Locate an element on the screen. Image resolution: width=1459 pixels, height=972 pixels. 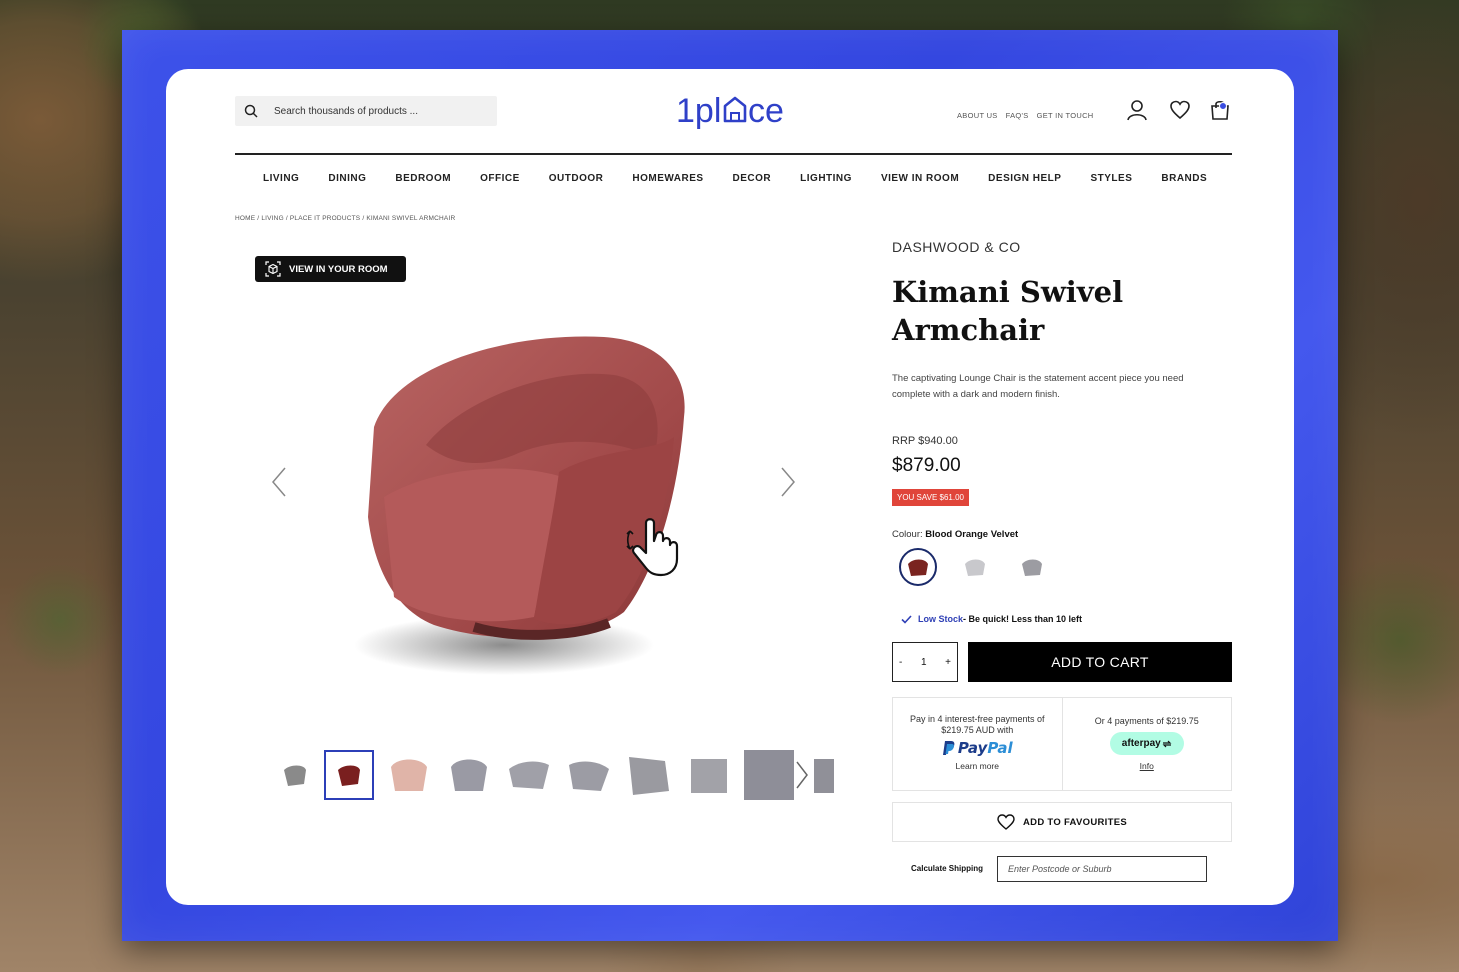
nav-item-decor: DECOR is located at coordinates (752, 178).